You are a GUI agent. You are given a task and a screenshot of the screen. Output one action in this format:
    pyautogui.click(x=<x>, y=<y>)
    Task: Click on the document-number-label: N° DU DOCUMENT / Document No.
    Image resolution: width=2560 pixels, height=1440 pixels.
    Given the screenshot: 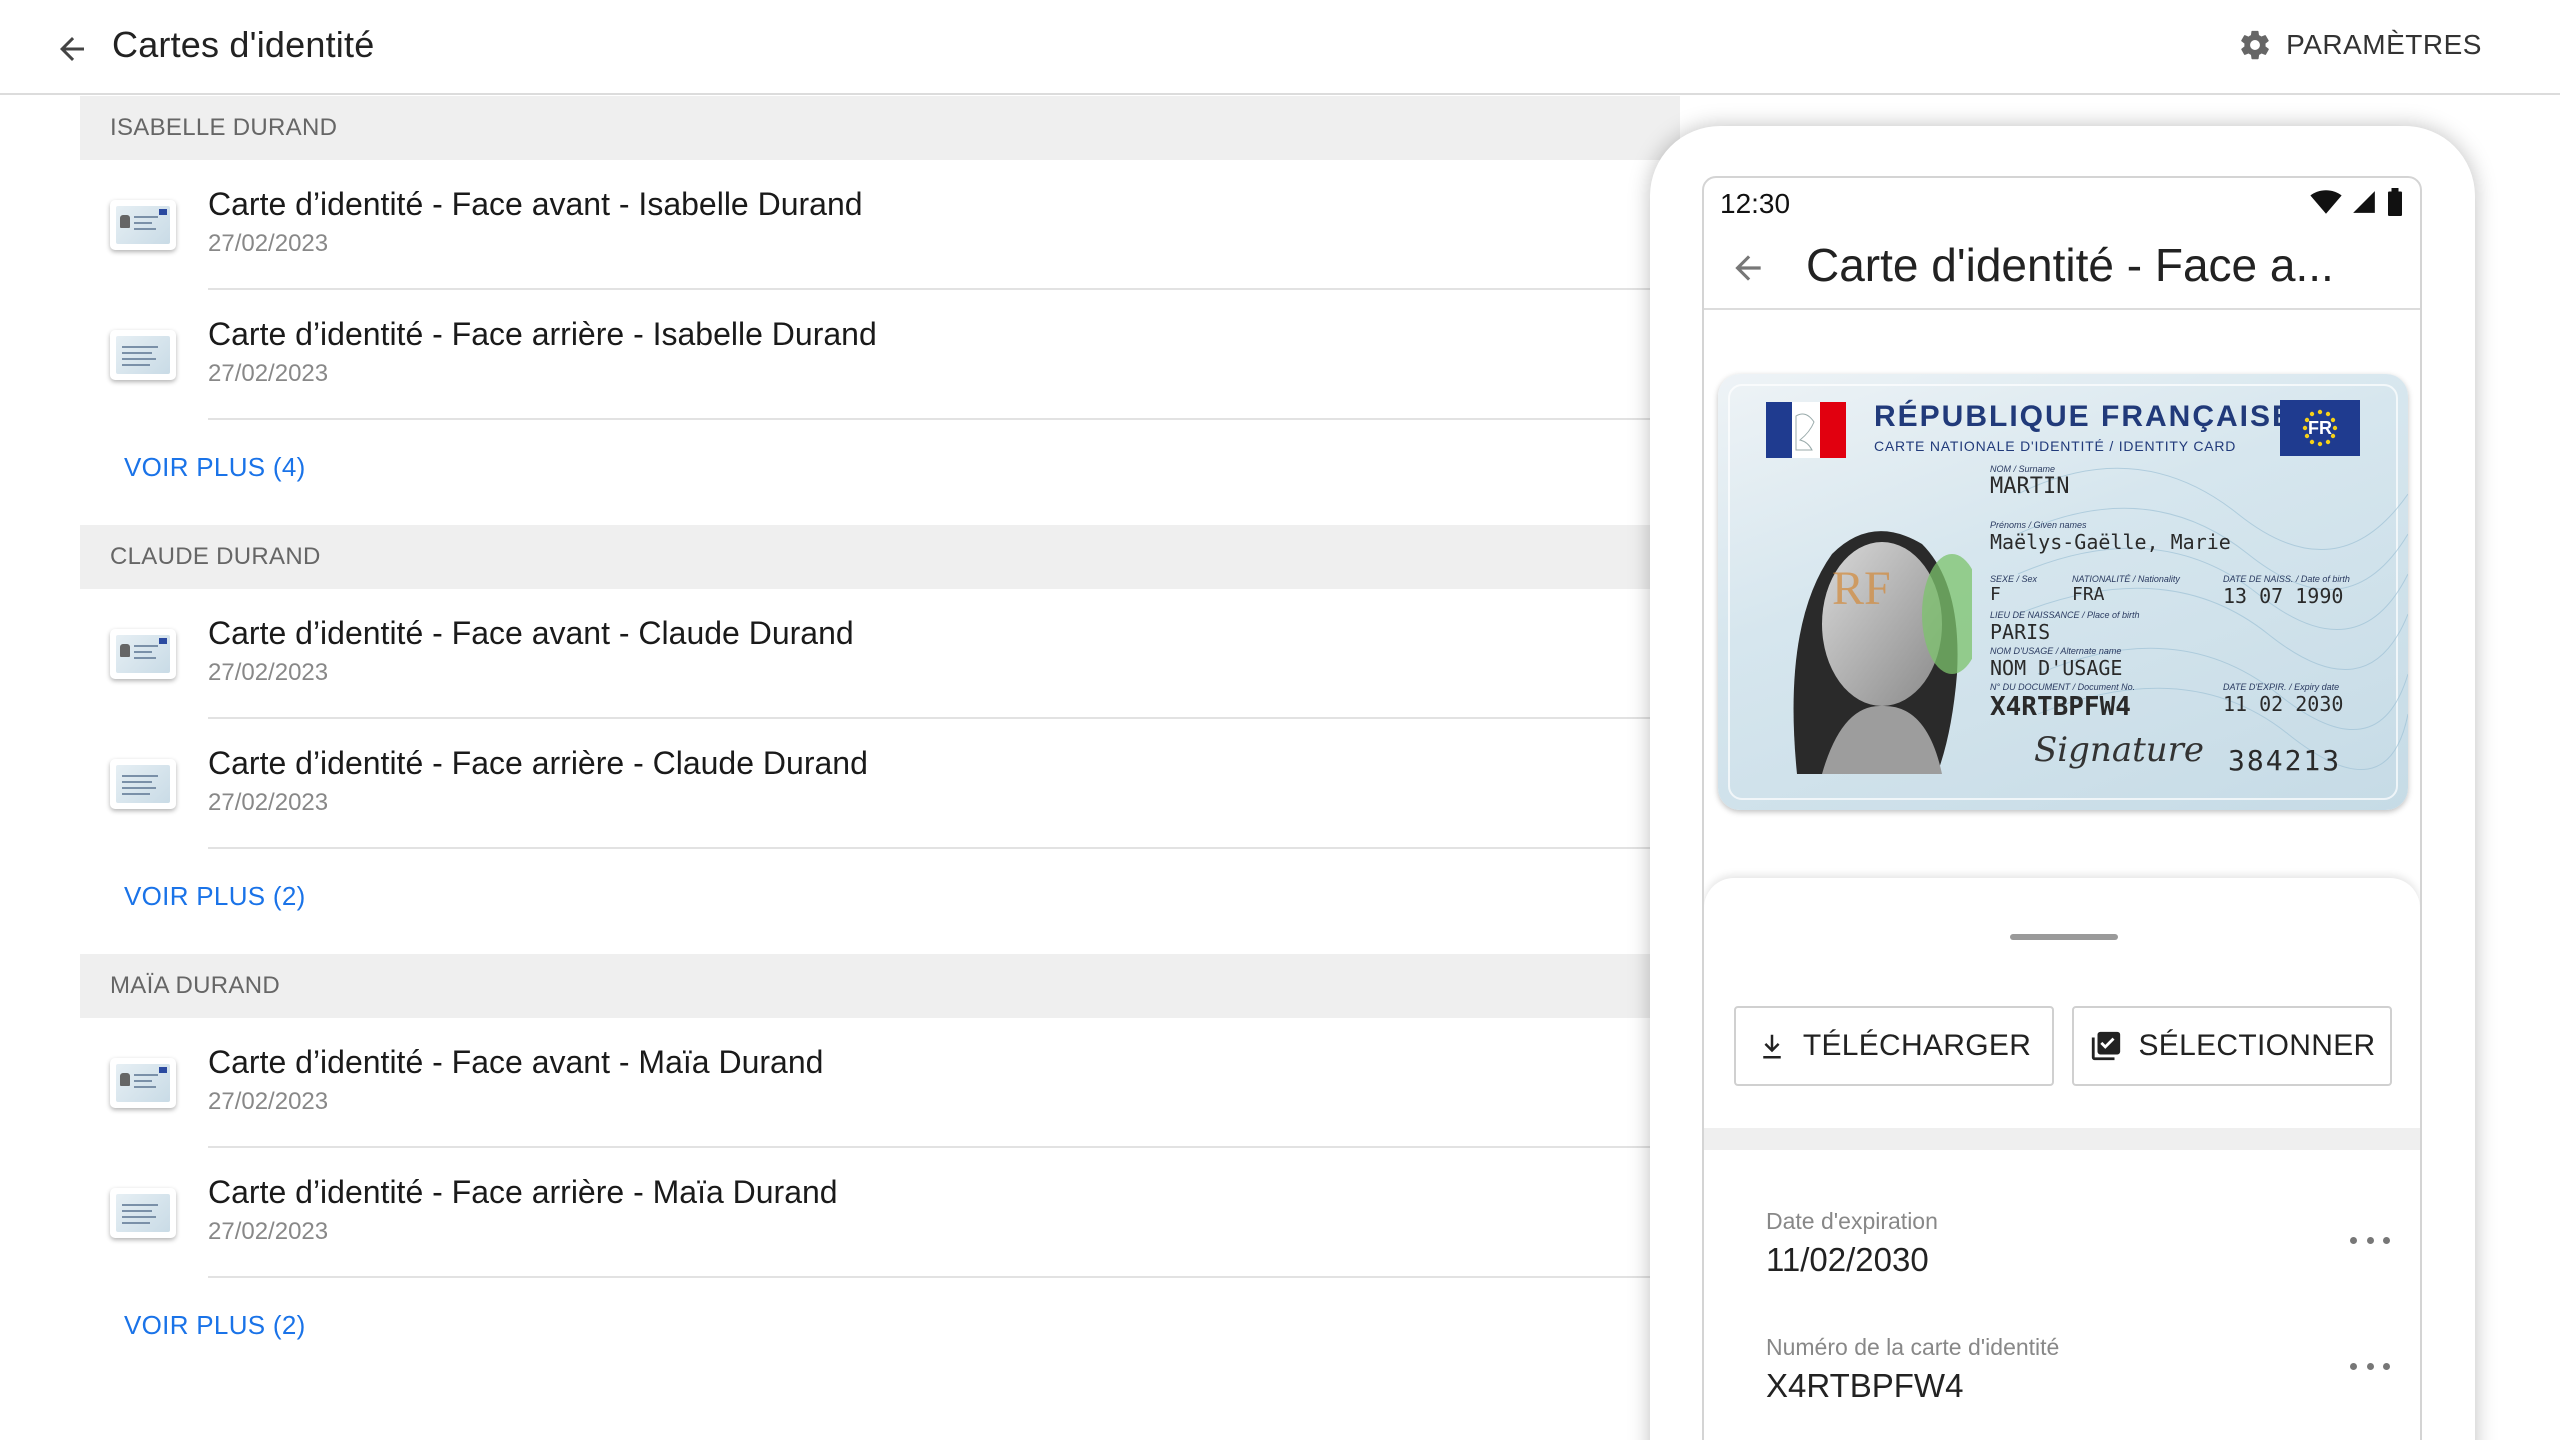 What is the action you would take?
    pyautogui.click(x=2063, y=687)
    